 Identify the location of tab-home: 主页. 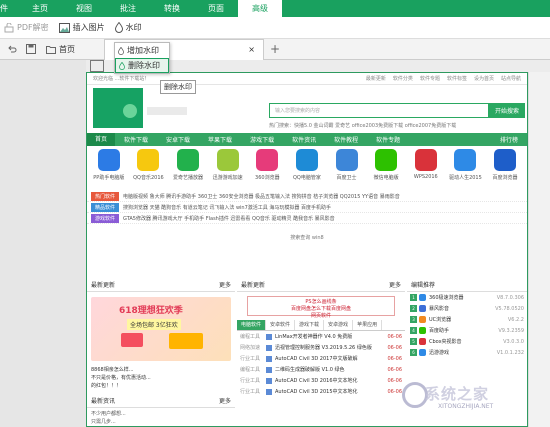
(40, 8).